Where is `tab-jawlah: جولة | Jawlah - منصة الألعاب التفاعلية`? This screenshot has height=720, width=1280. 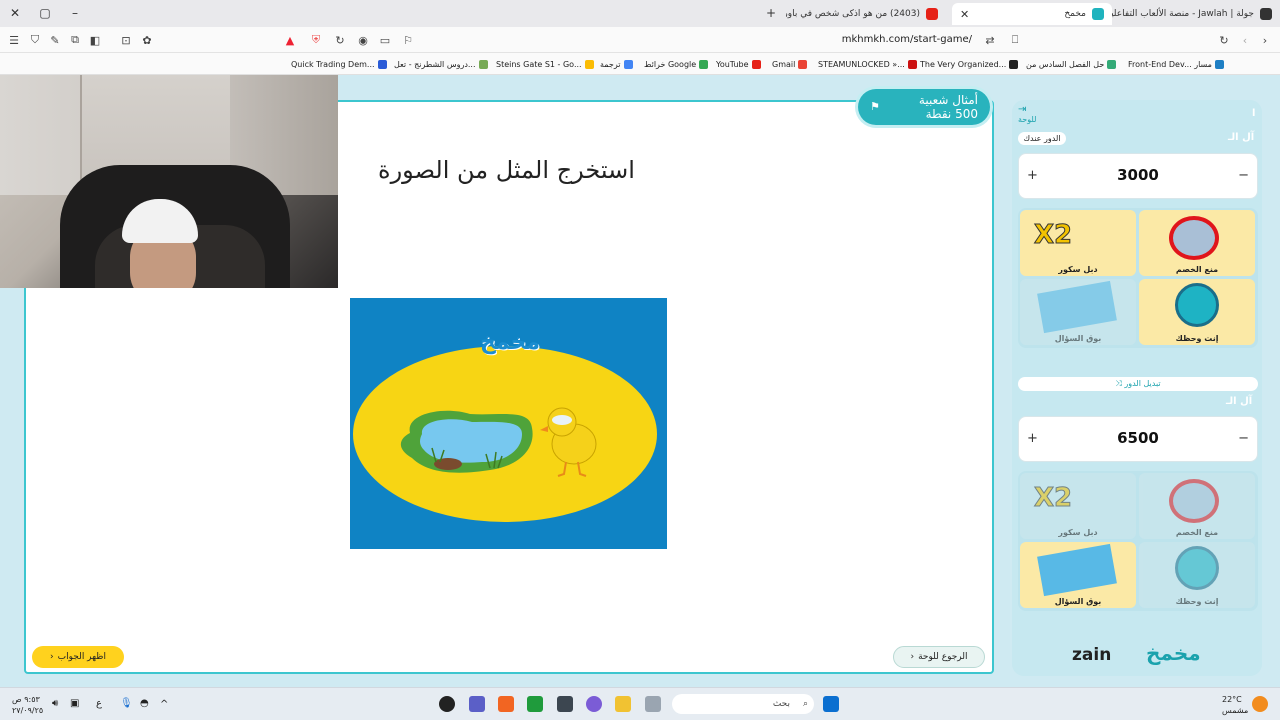
tab-jawlah: جولة | Jawlah - منصة الألعاب التفاعلية is located at coordinates (1196, 14).